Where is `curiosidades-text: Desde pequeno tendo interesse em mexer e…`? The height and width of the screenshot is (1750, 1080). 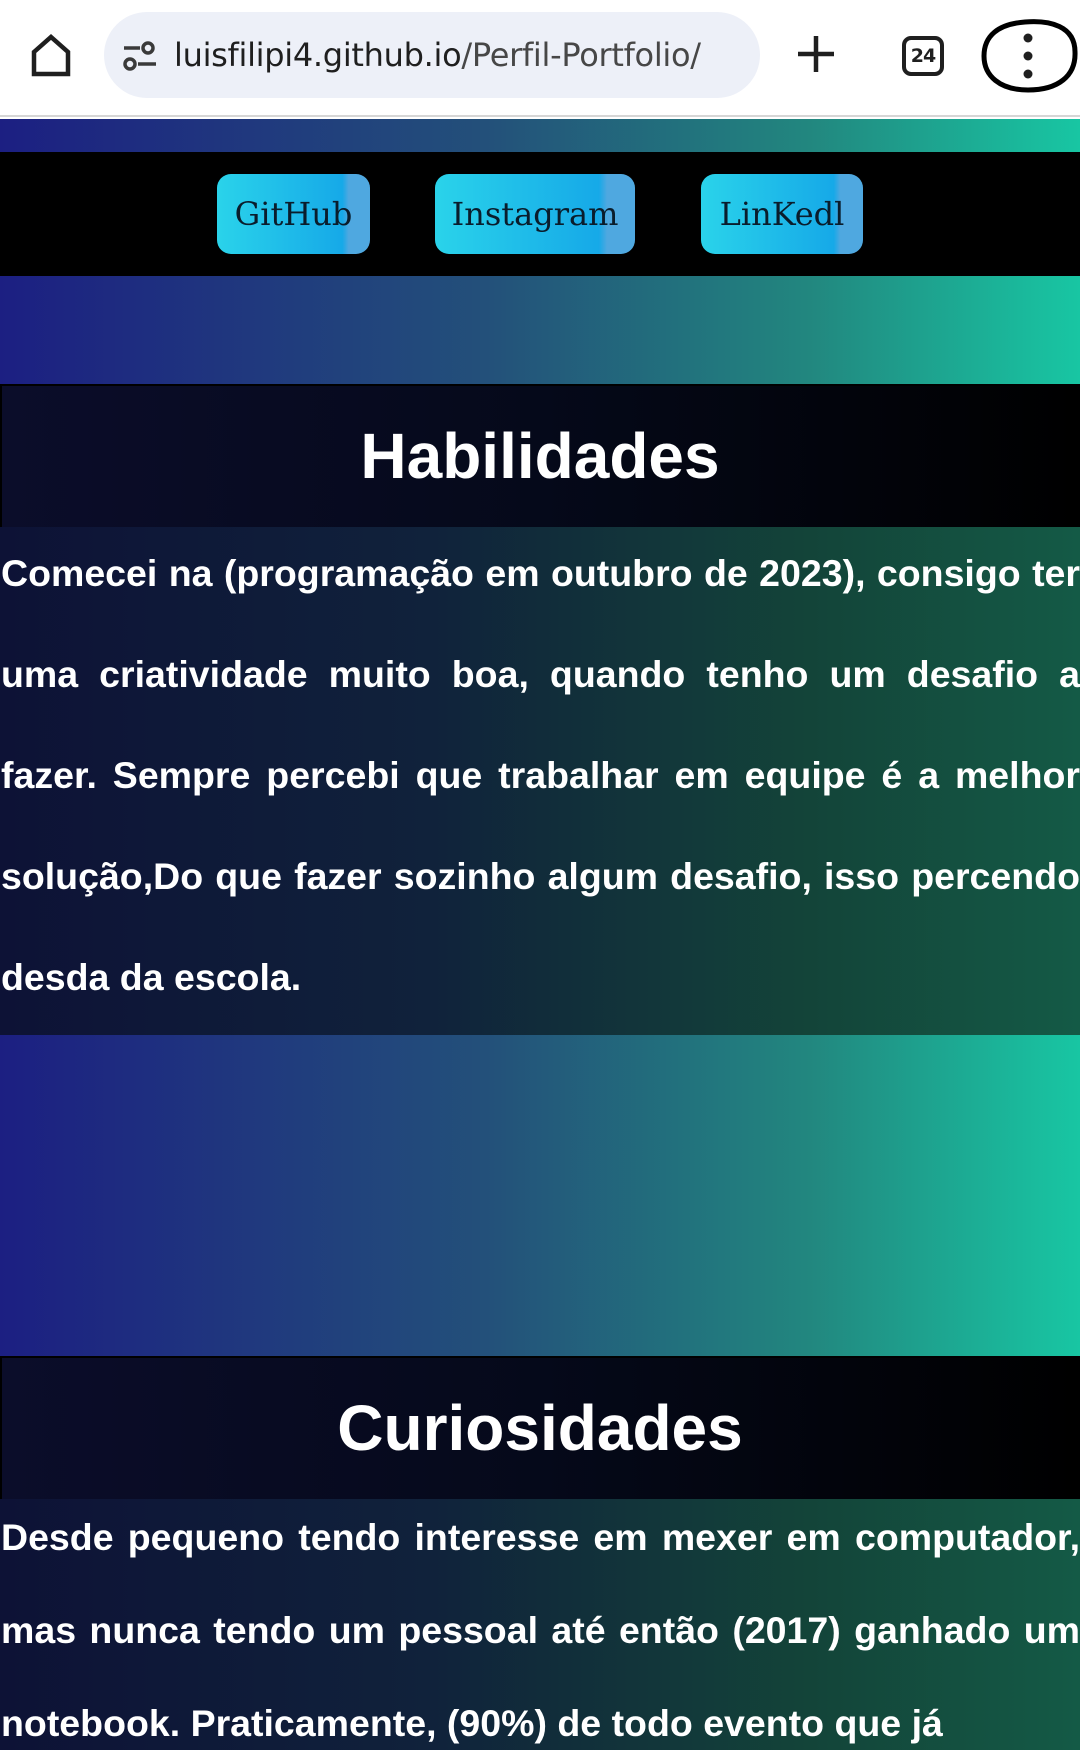
curiosidades-text: Desde pequeno tendo interesse em mexer e… is located at coordinates (540, 1630).